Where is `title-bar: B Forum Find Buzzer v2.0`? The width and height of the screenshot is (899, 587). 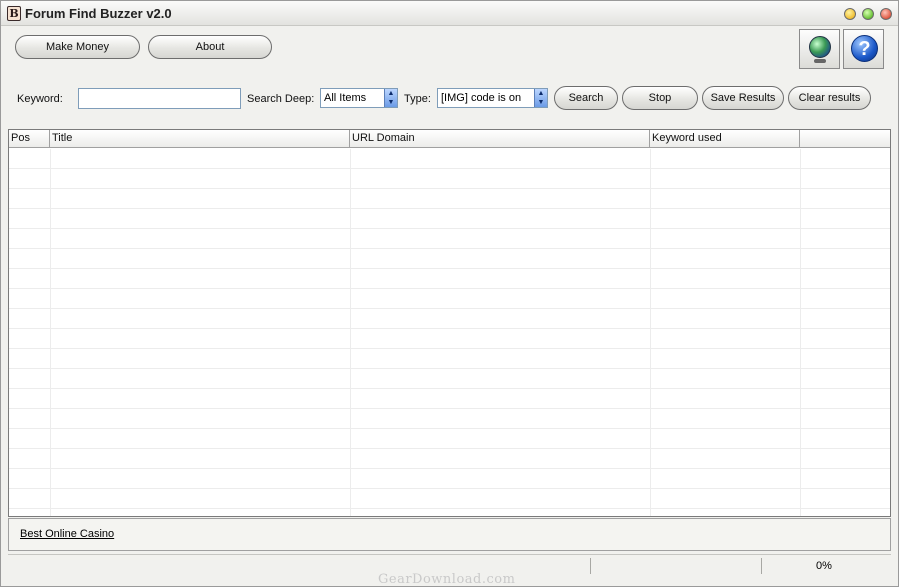 title-bar: B Forum Find Buzzer v2.0 is located at coordinates (449, 13).